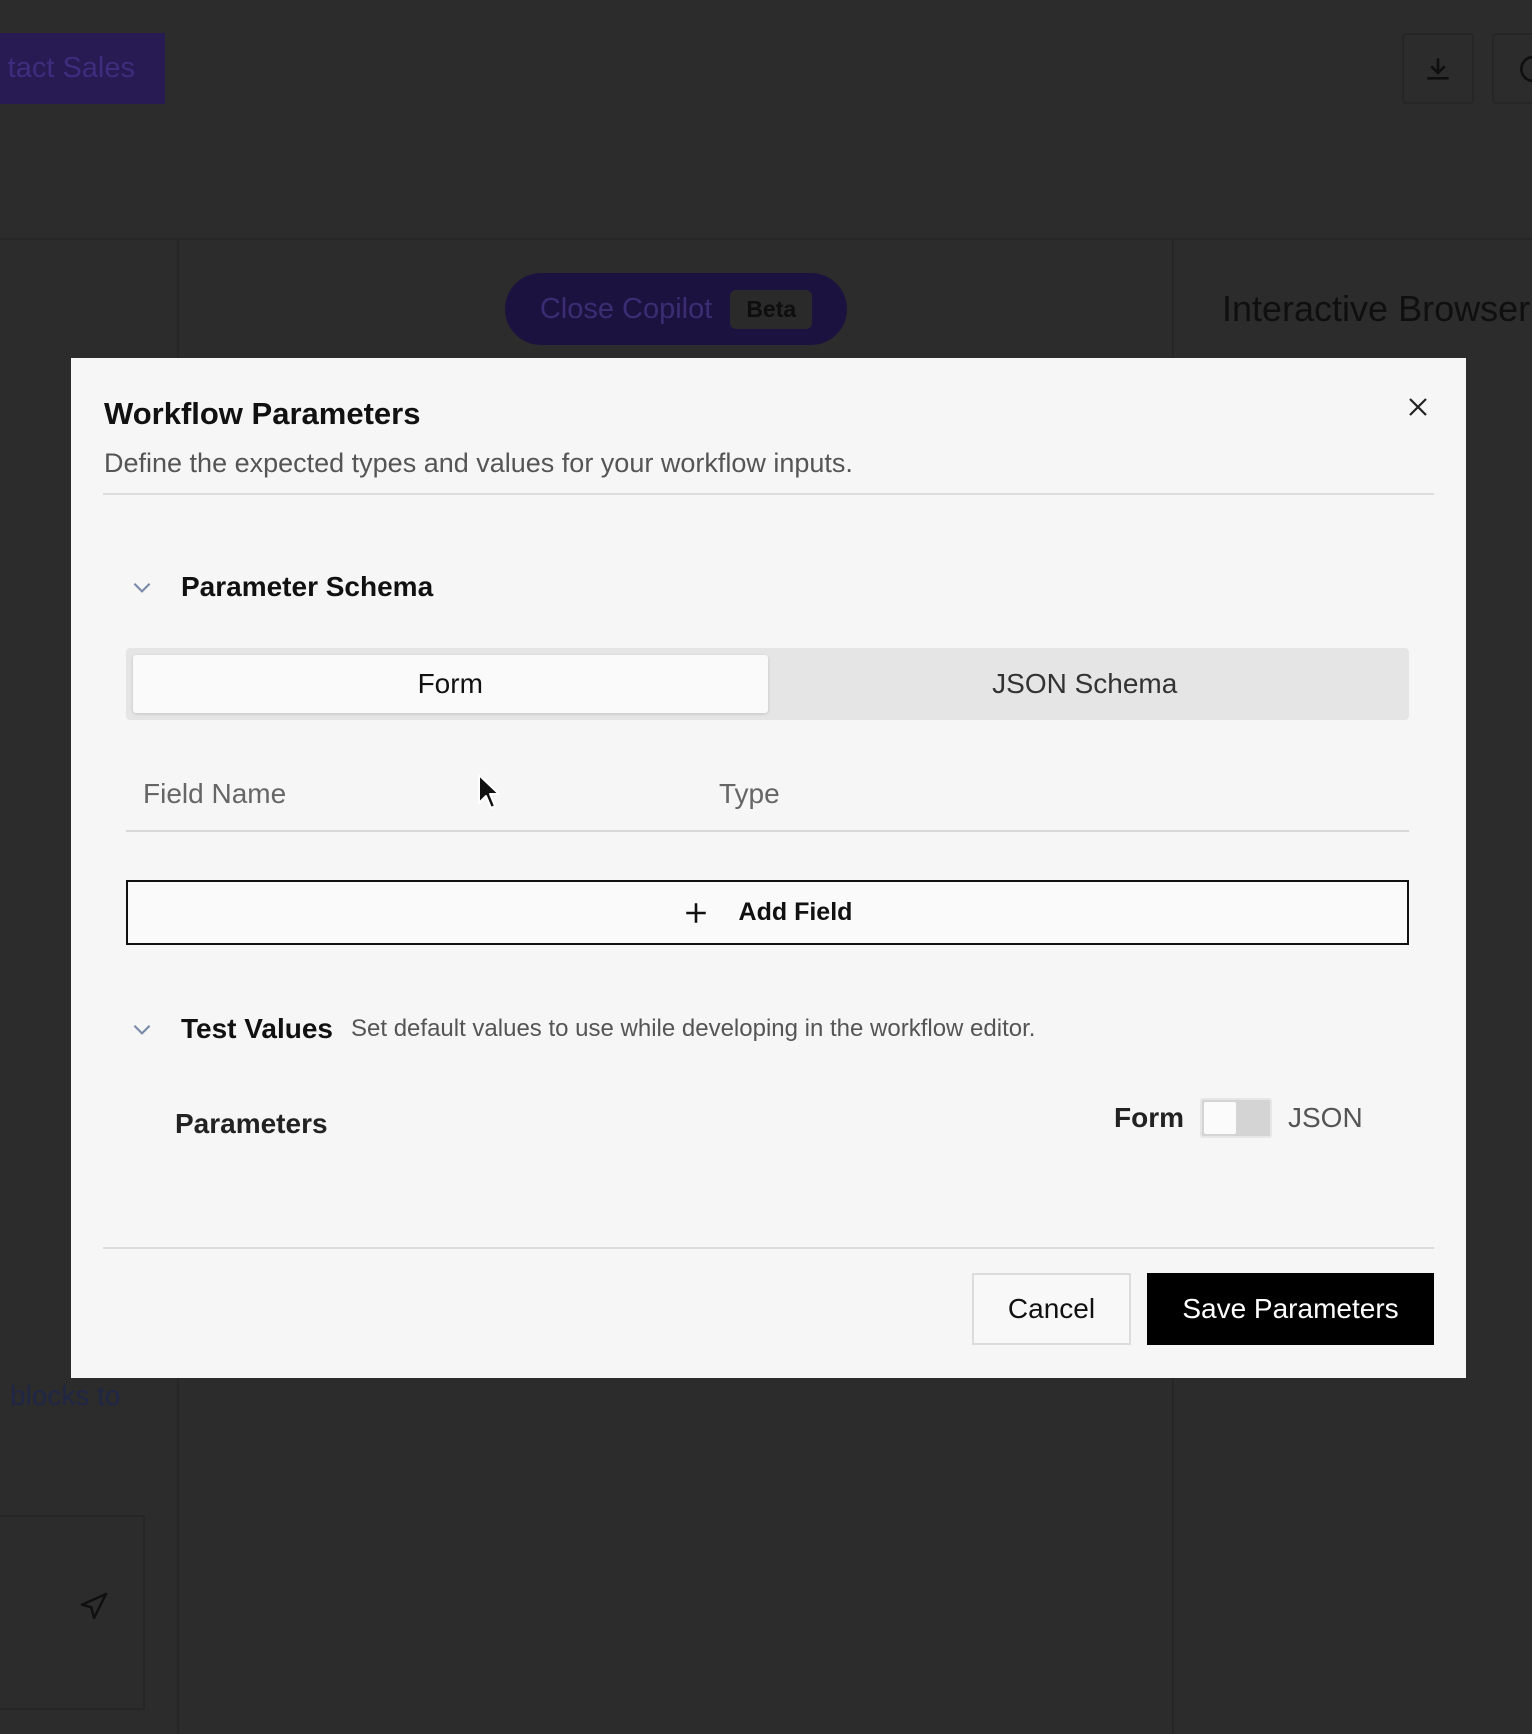 The height and width of the screenshot is (1734, 1532). Describe the element at coordinates (695, 912) in the screenshot. I see `plus-icon` at that location.